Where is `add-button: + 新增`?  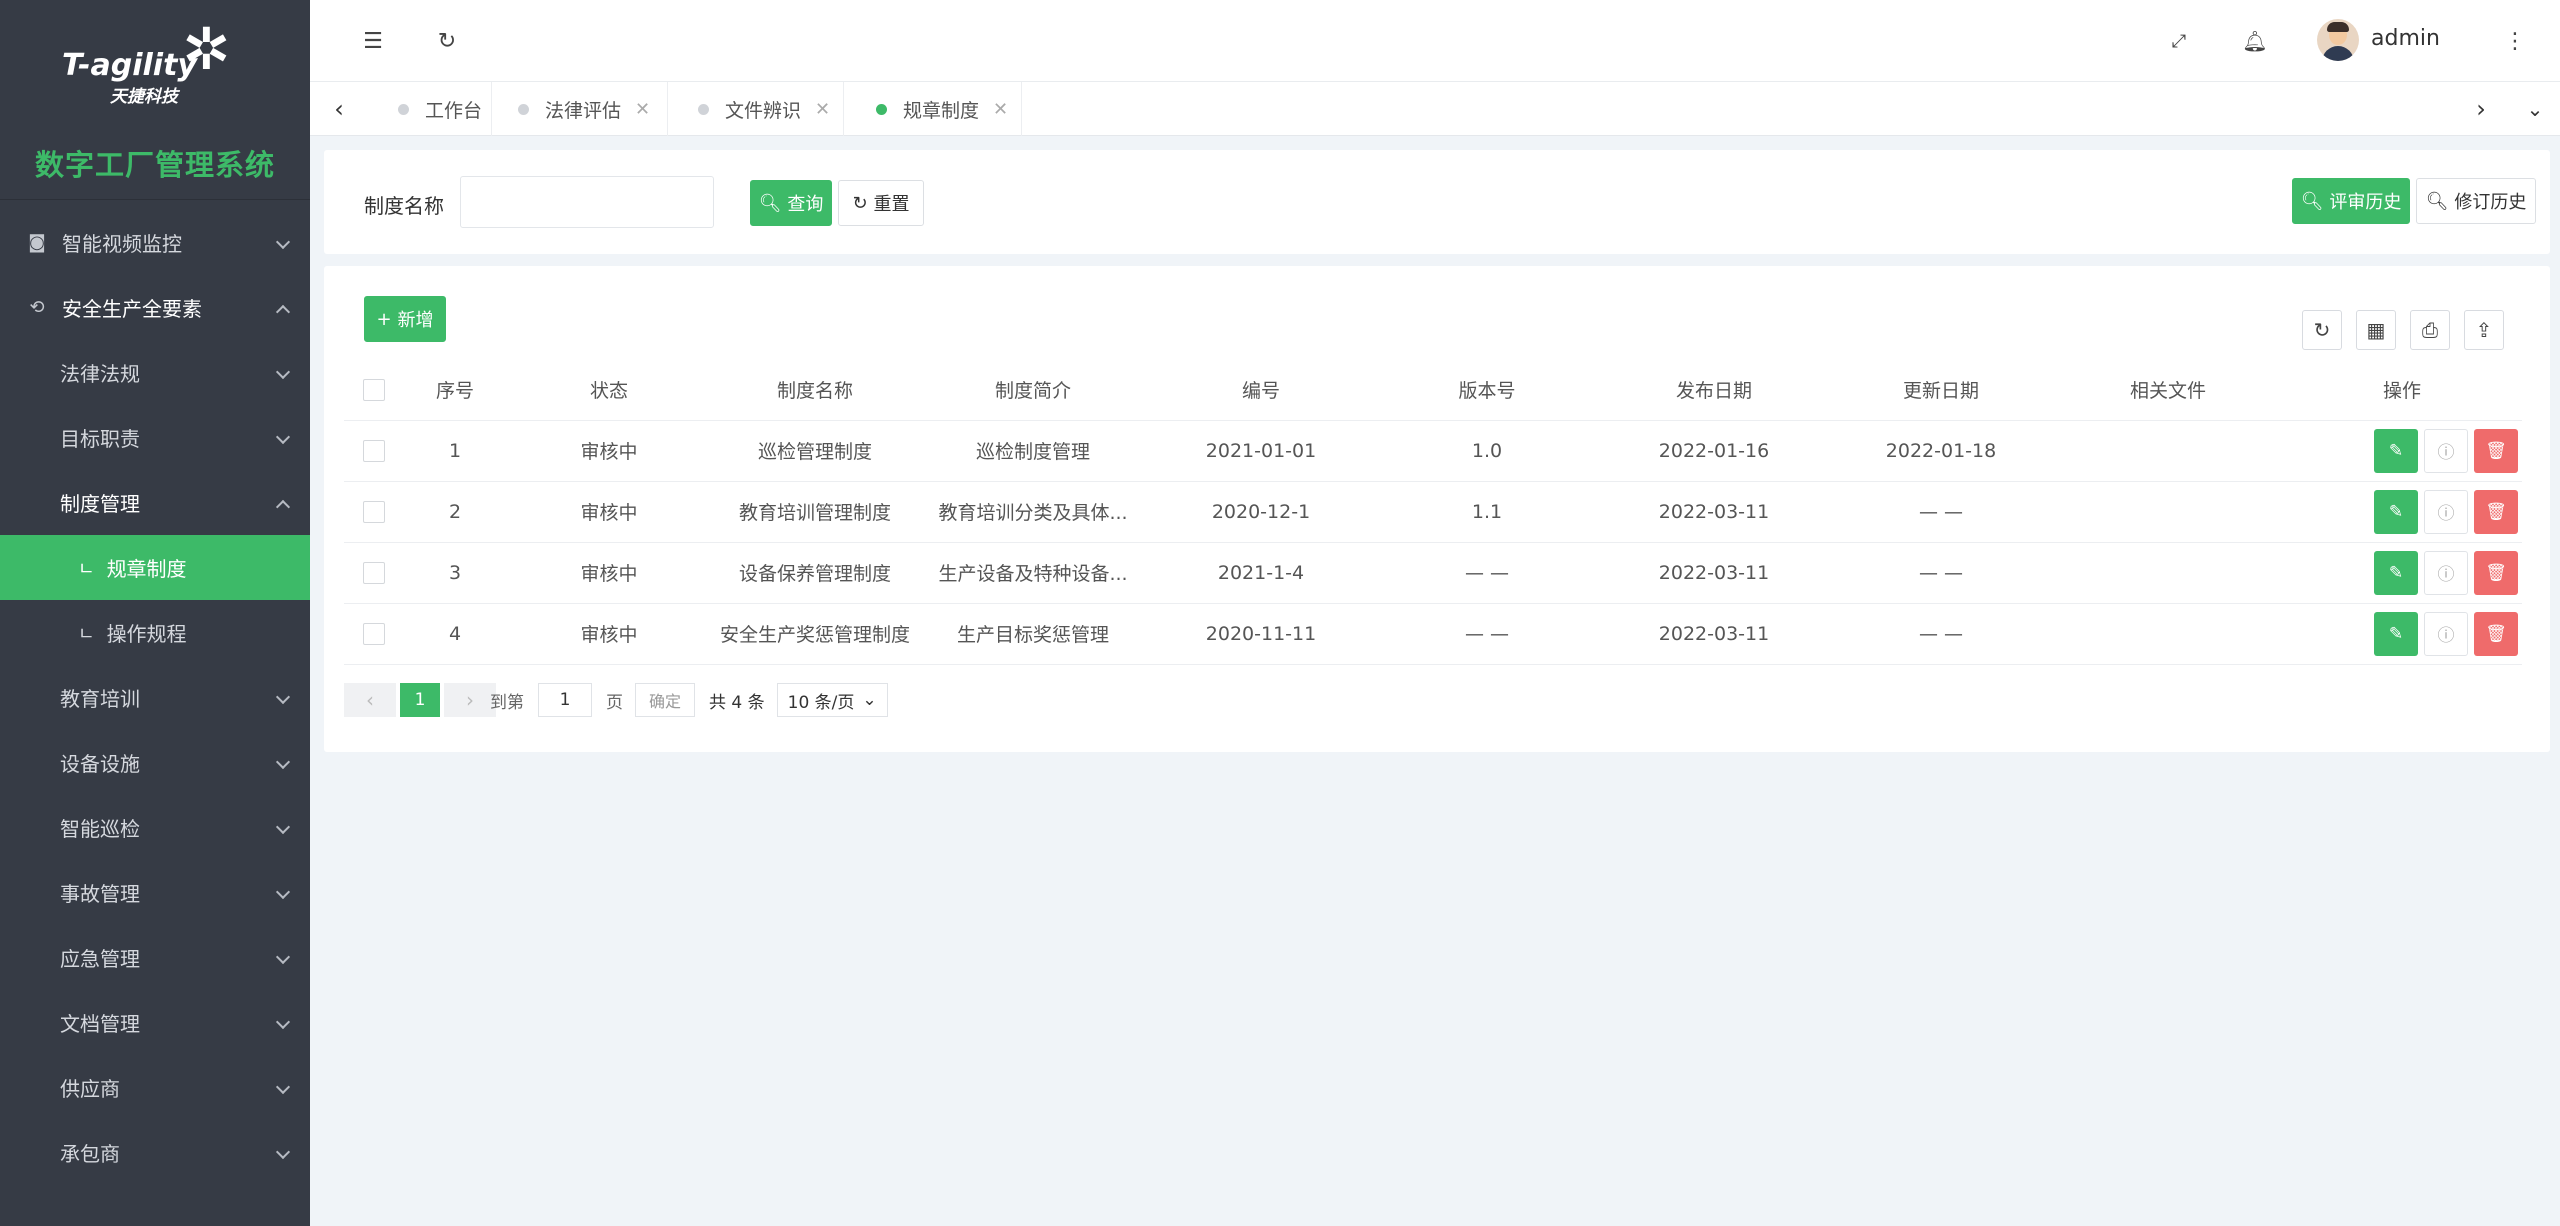
add-button: + 新增 is located at coordinates (405, 319).